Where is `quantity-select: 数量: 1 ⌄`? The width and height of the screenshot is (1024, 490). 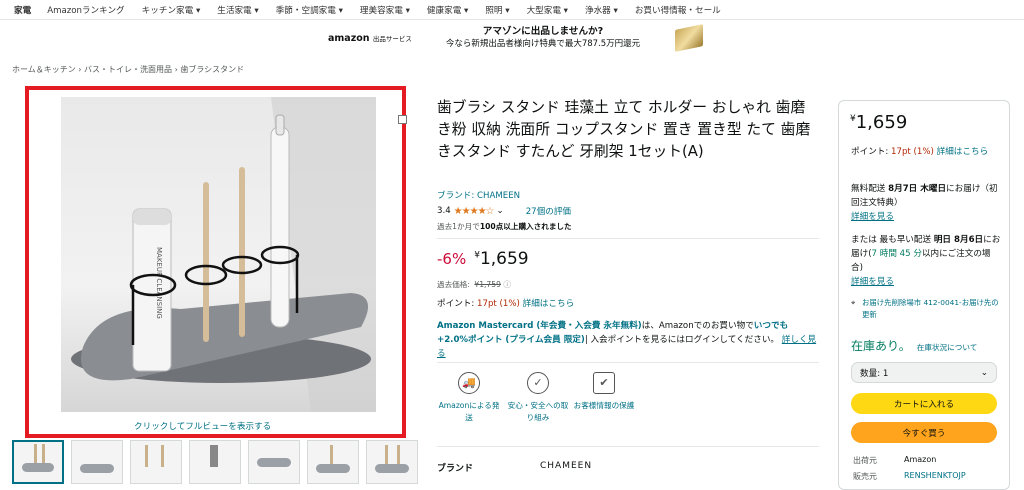
quantity-select: 数量: 1 ⌄ is located at coordinates (924, 372).